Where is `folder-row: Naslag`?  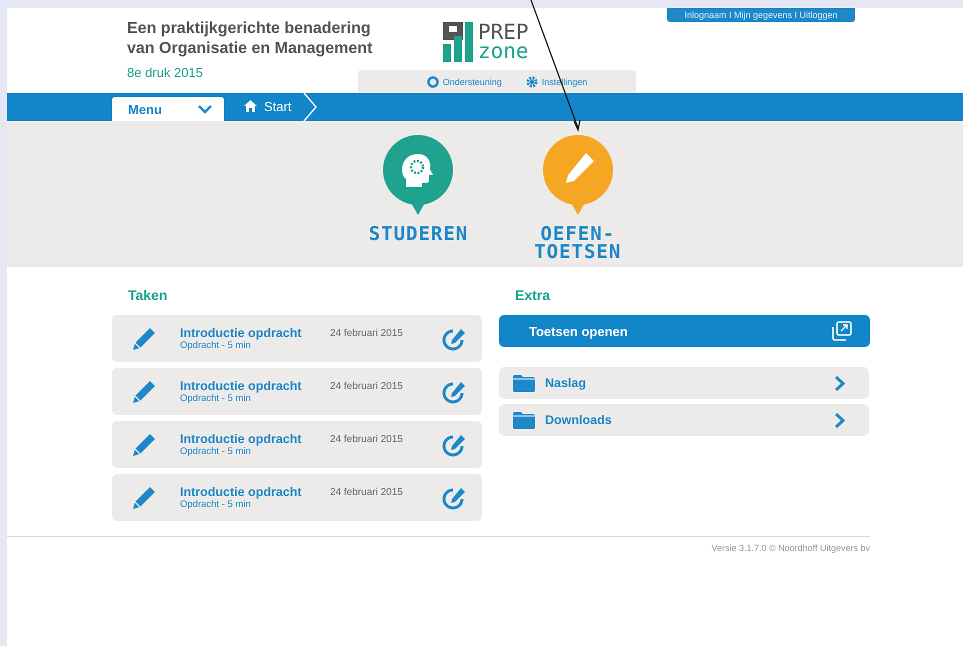
folder-row: Naslag is located at coordinates (684, 383).